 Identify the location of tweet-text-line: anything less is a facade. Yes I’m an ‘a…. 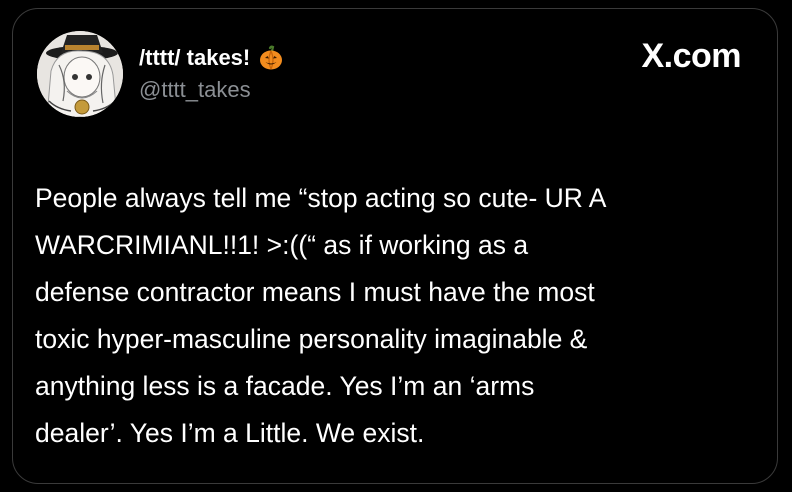
(285, 386).